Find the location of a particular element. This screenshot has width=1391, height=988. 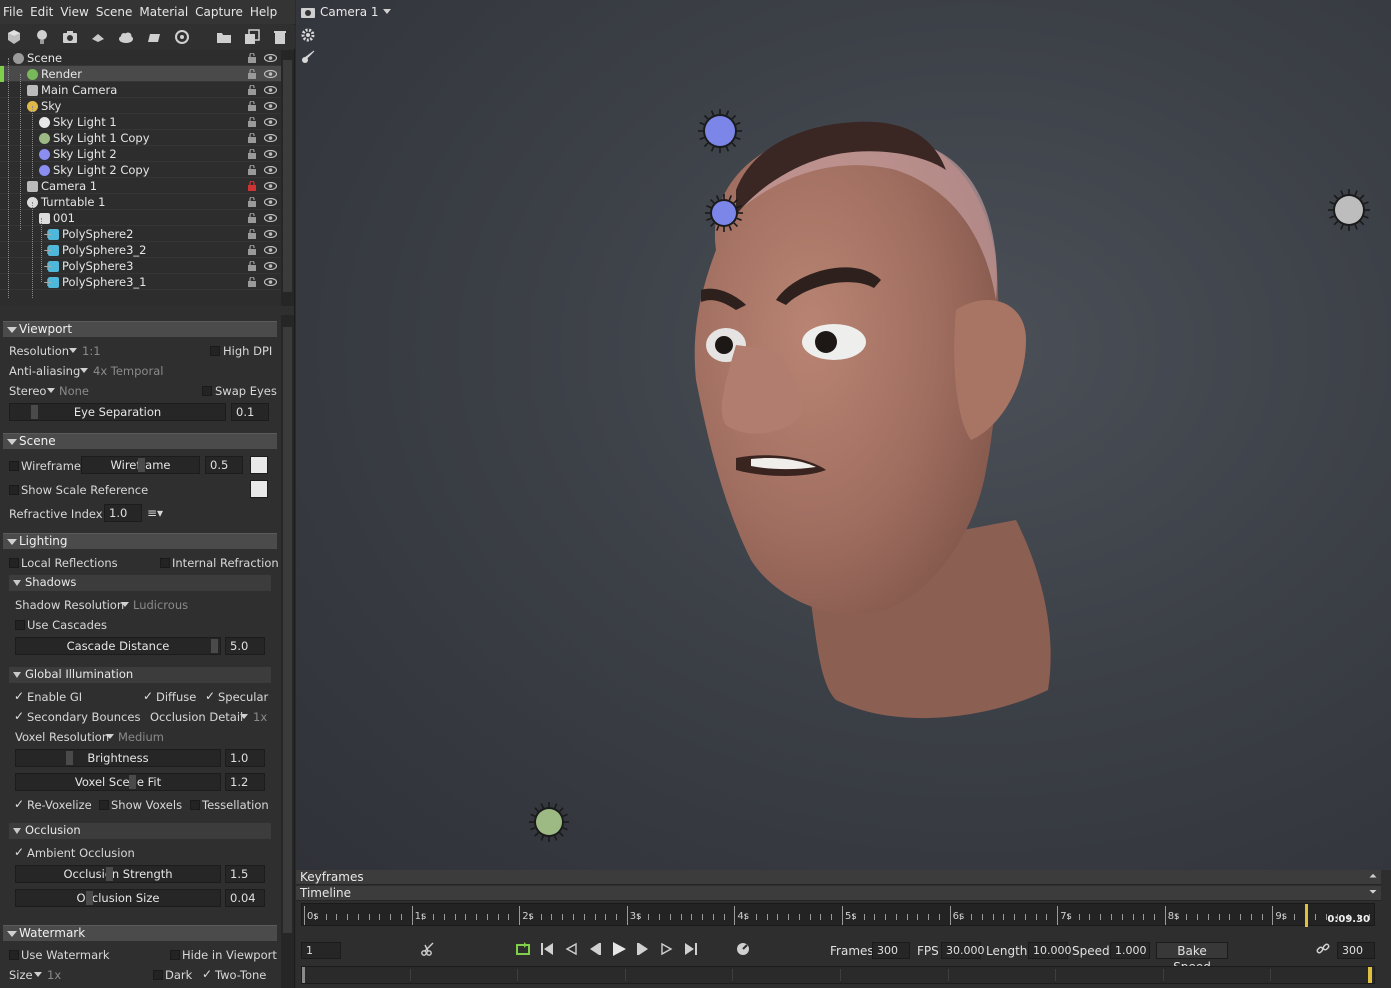

shadow-resolution-value: Ludicrous is located at coordinates (160, 605).